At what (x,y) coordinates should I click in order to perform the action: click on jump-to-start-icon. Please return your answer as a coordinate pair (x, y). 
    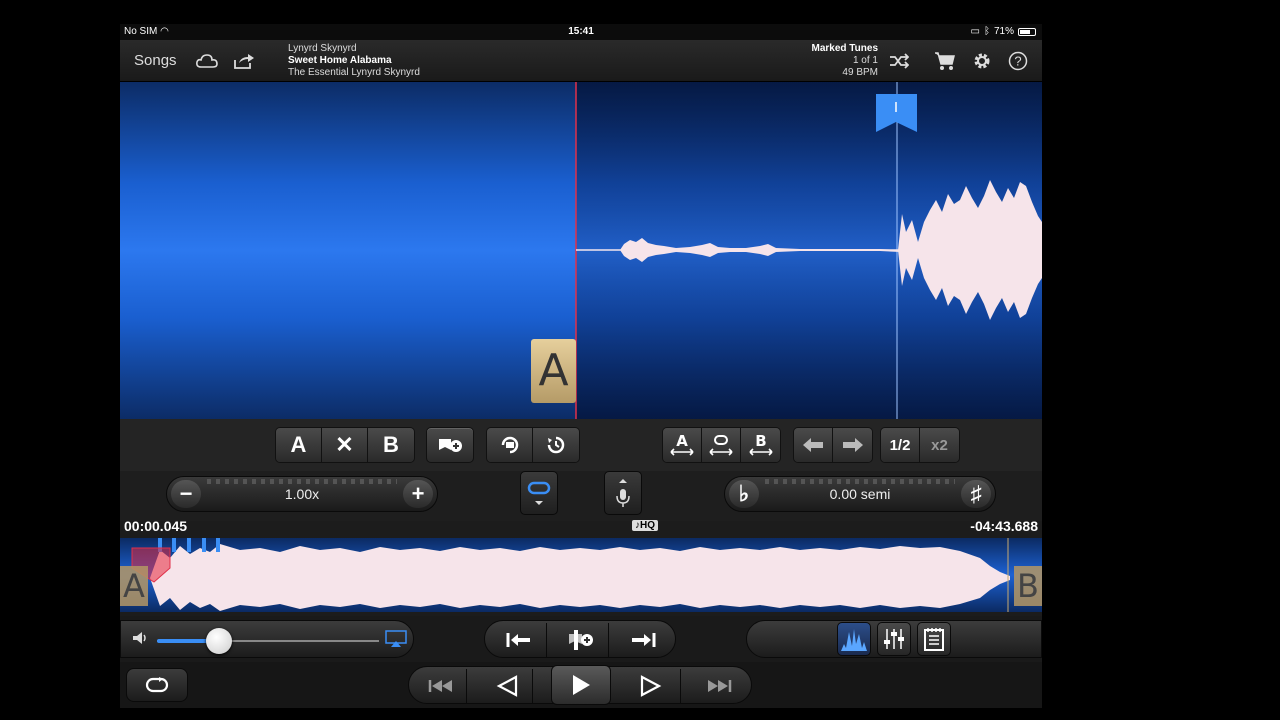
    Looking at the image, I should click on (518, 640).